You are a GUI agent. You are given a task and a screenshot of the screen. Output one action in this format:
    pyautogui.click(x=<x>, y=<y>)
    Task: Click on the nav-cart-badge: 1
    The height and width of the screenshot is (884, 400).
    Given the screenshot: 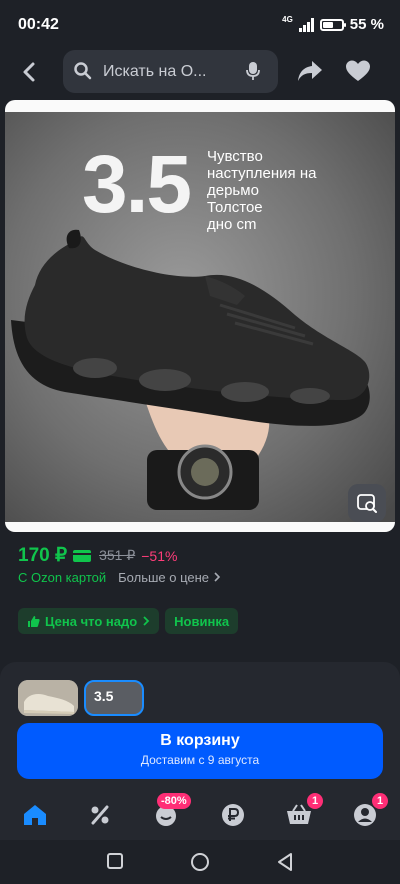 What is the action you would take?
    pyautogui.click(x=315, y=801)
    